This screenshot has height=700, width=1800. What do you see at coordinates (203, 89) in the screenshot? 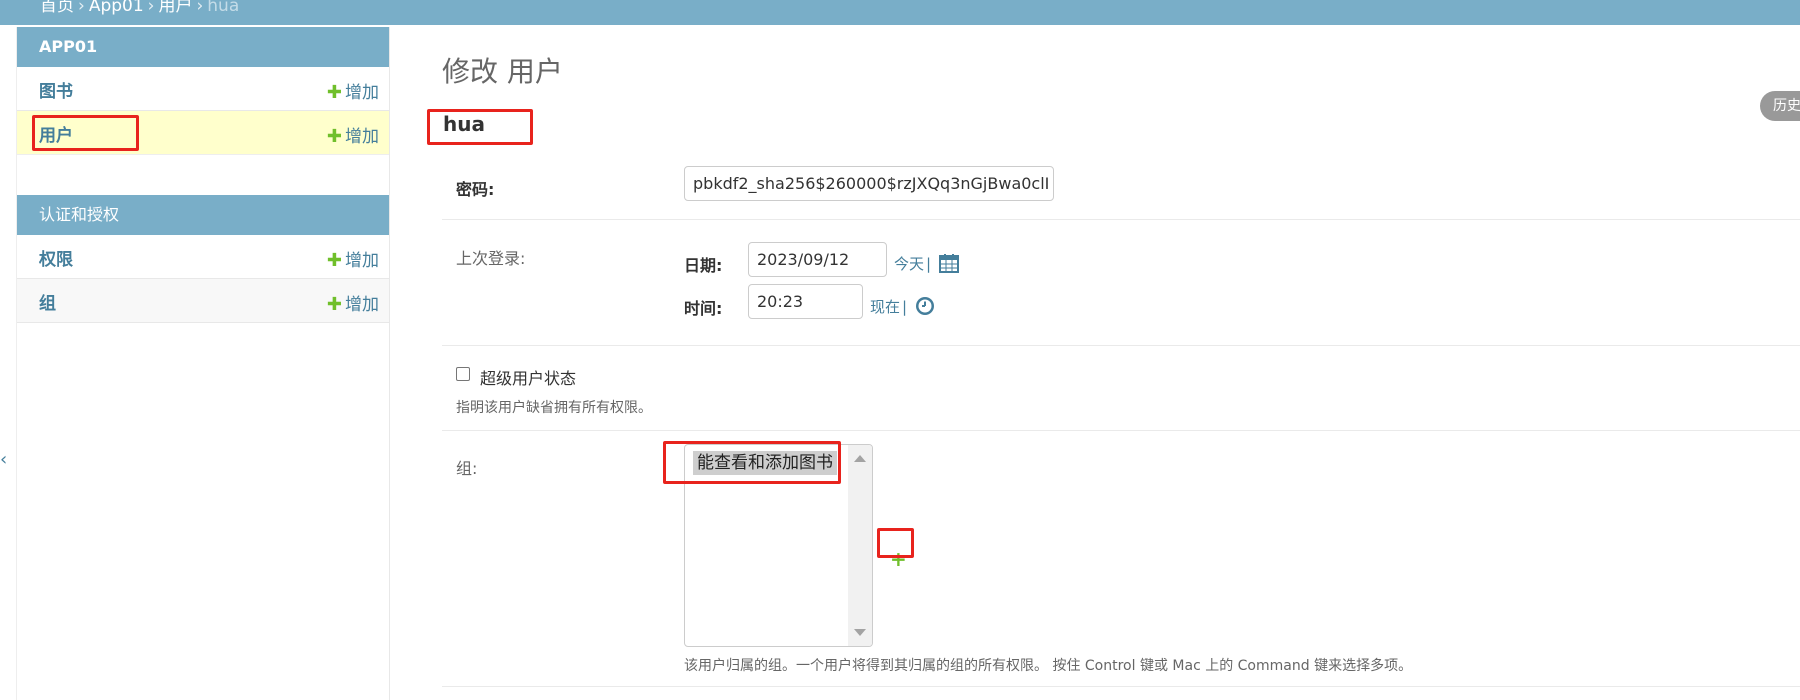
I see `sidebar-item-books: 图书 ✚ 增加` at bounding box center [203, 89].